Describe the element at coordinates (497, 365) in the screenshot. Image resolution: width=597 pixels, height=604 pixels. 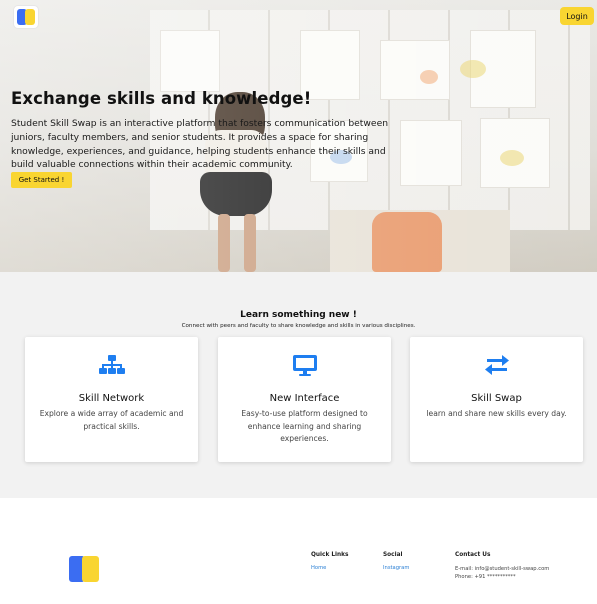
I see `swap-arrows-icon` at that location.